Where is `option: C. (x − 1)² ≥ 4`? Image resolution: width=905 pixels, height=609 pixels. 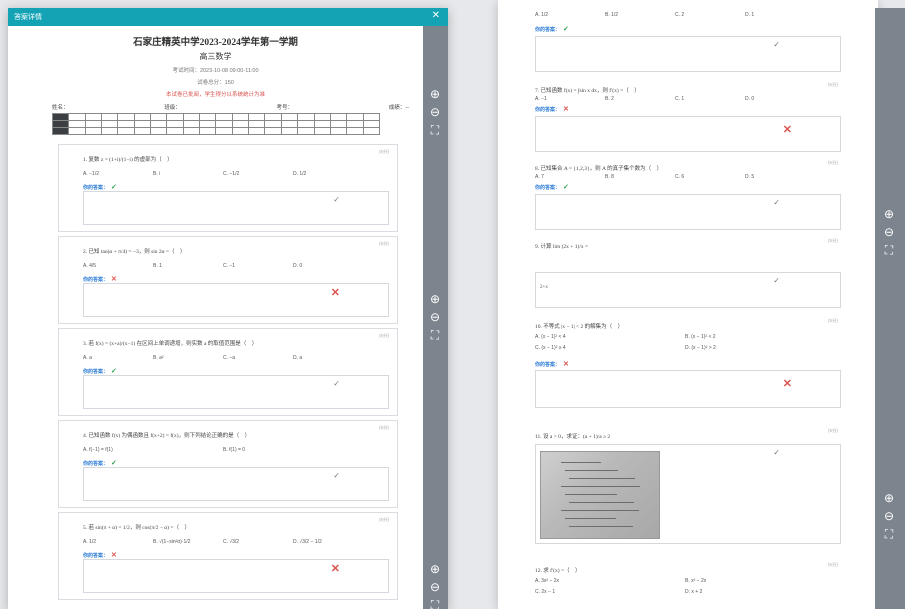 option: C. (x − 1)² ≥ 4 is located at coordinates (550, 348).